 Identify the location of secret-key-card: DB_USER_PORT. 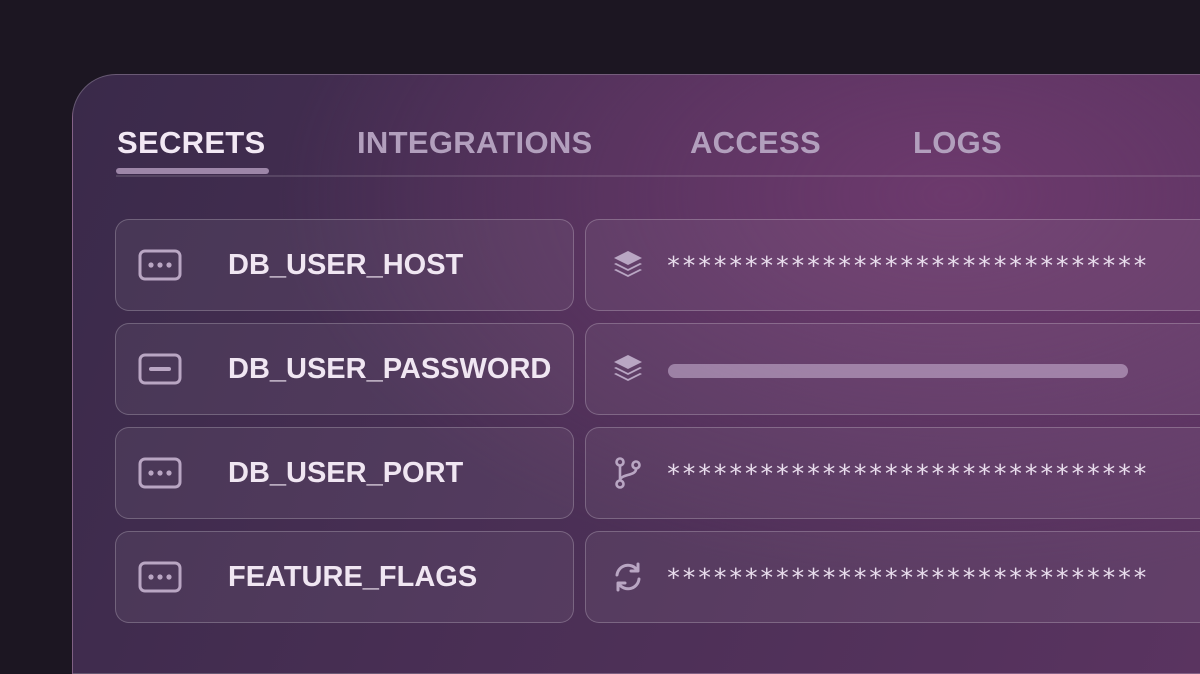
(344, 473).